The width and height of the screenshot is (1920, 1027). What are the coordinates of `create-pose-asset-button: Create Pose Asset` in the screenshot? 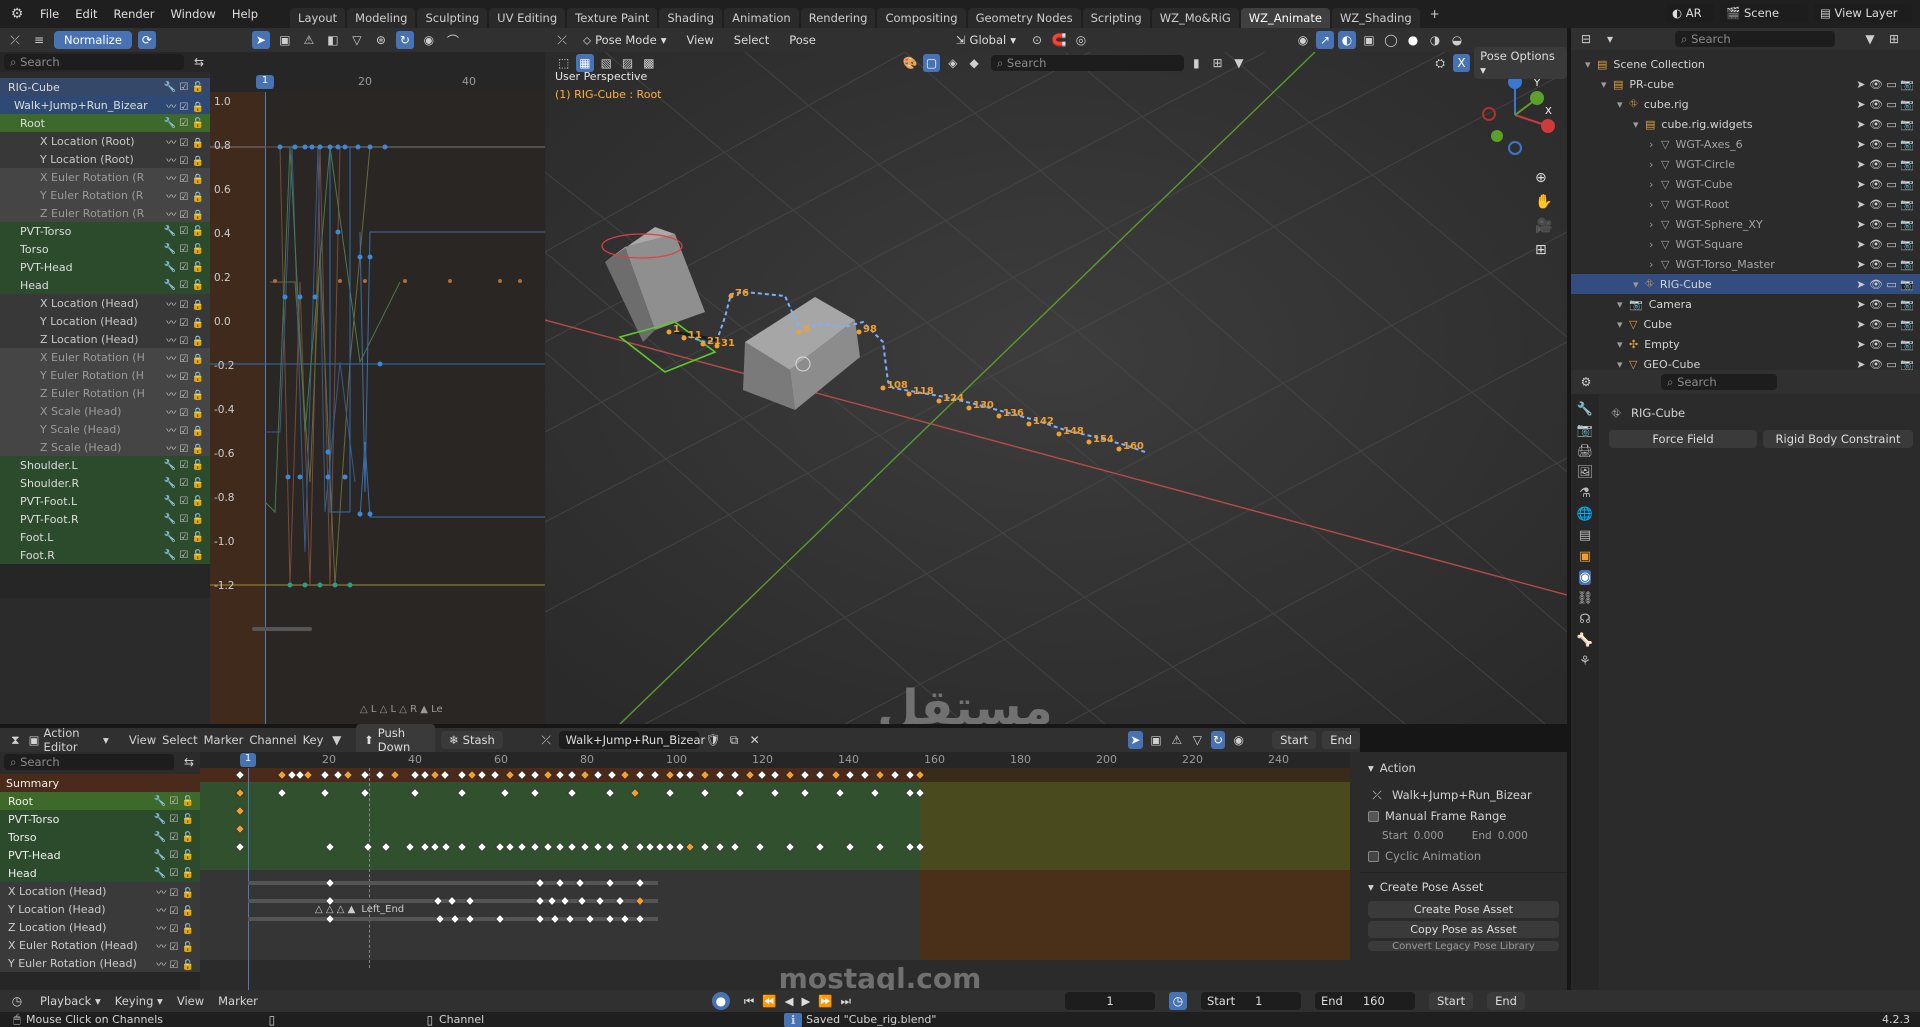 It's located at (1463, 909).